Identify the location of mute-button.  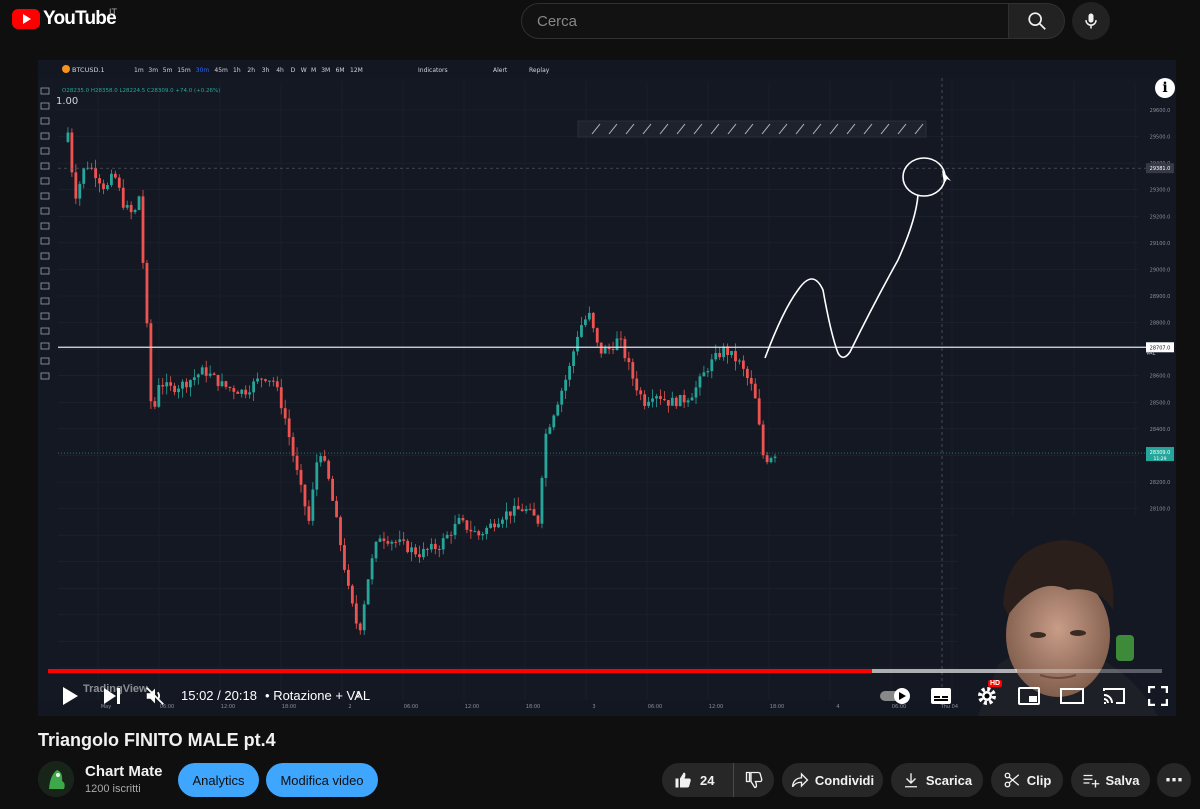
(155, 696).